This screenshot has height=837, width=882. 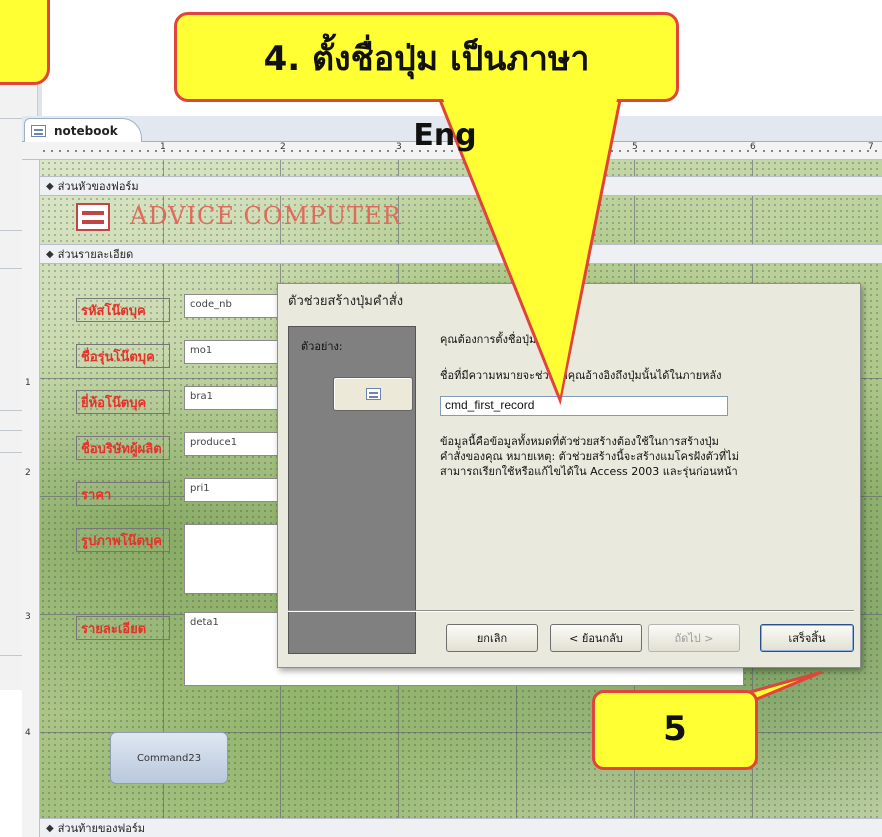 I want to click on callout-step-4-eng: Eng, so click(x=445, y=135).